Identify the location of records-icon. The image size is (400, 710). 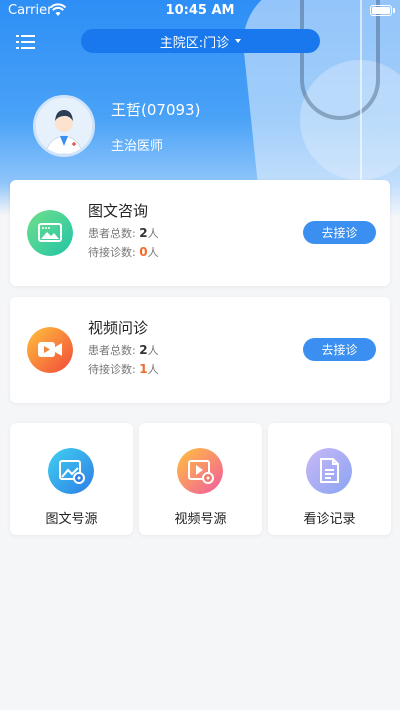
(329, 471).